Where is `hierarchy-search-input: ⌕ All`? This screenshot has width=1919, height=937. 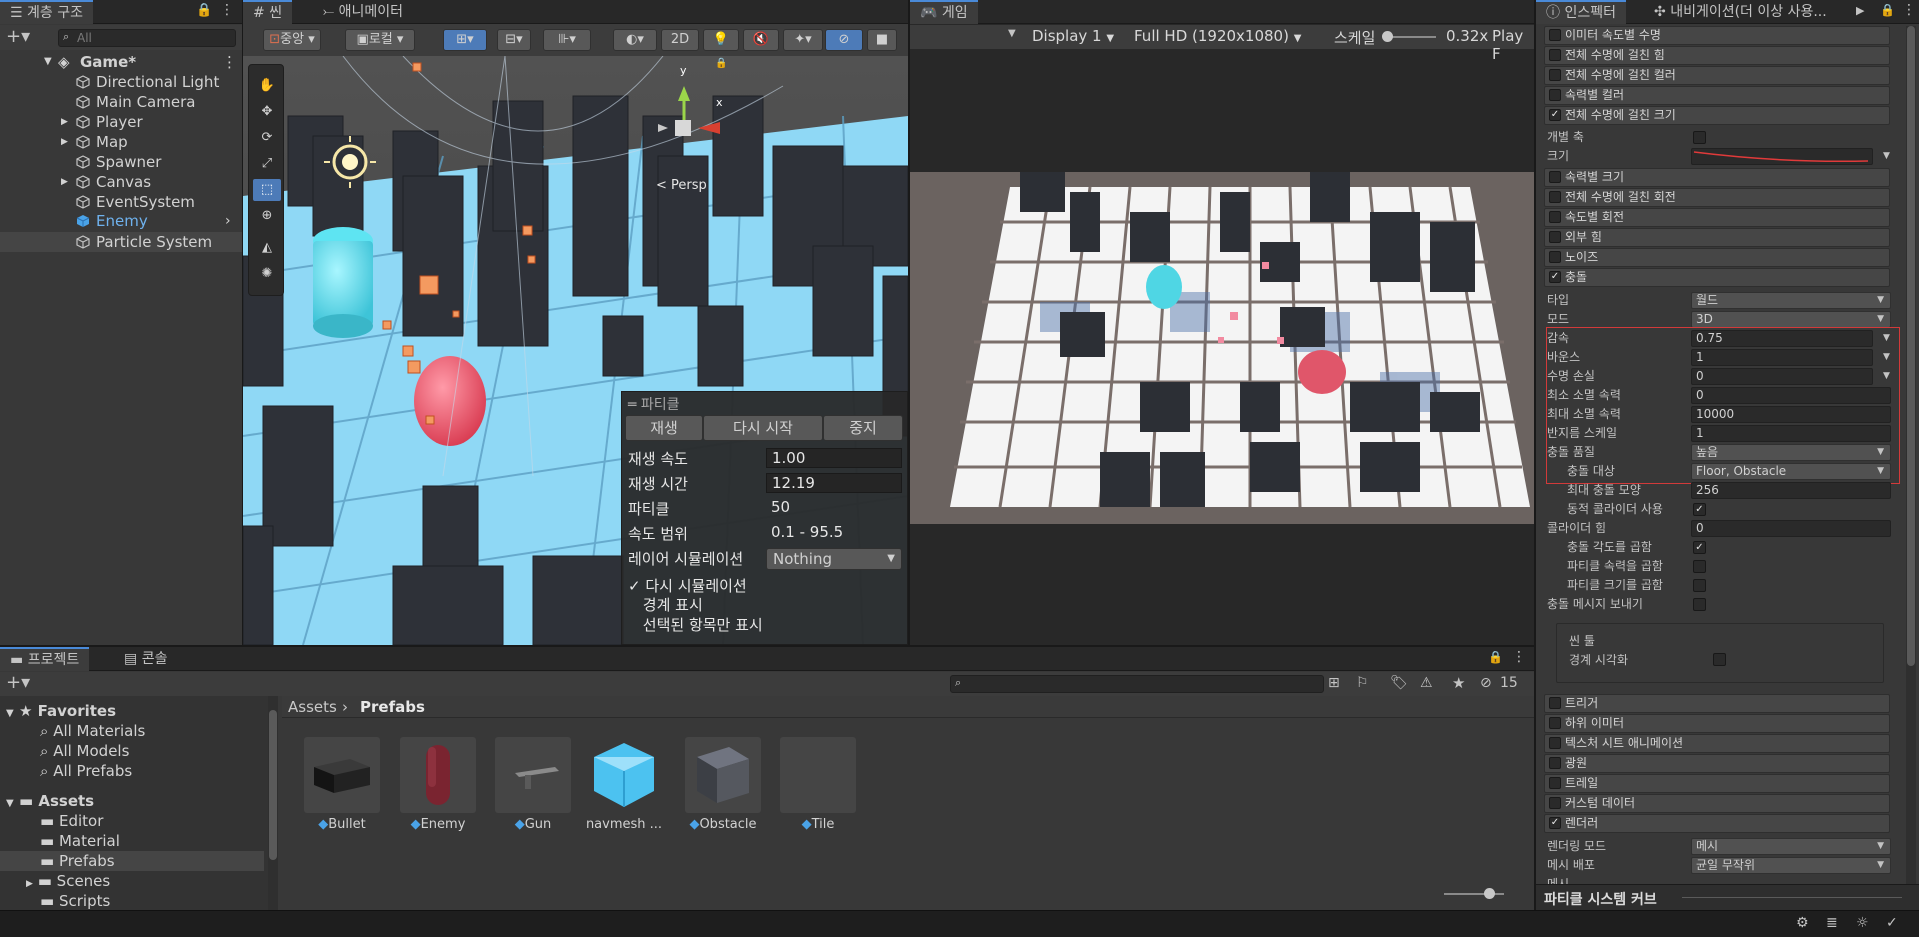
hierarchy-search-input: ⌕ All is located at coordinates (147, 38).